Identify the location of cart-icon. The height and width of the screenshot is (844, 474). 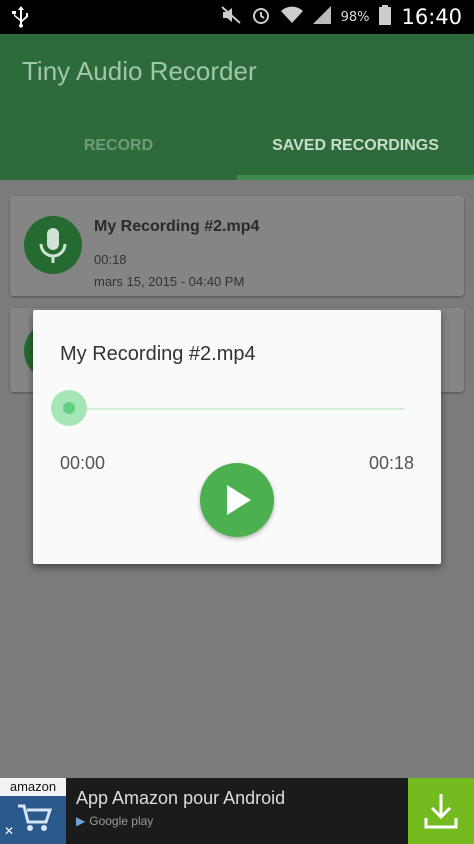
(35, 821).